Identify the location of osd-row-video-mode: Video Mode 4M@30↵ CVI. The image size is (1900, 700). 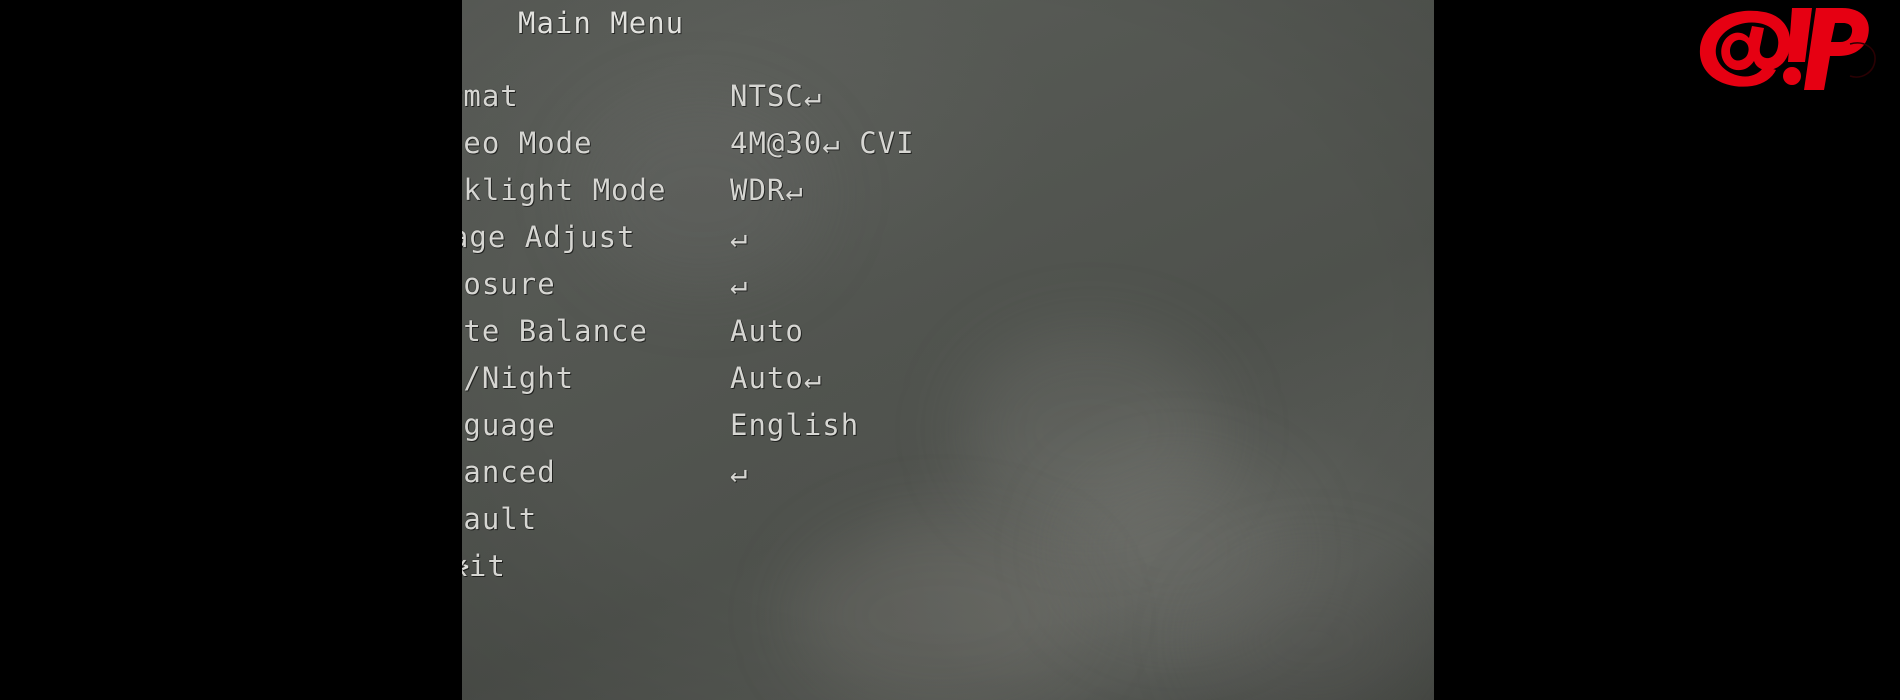
(948, 142).